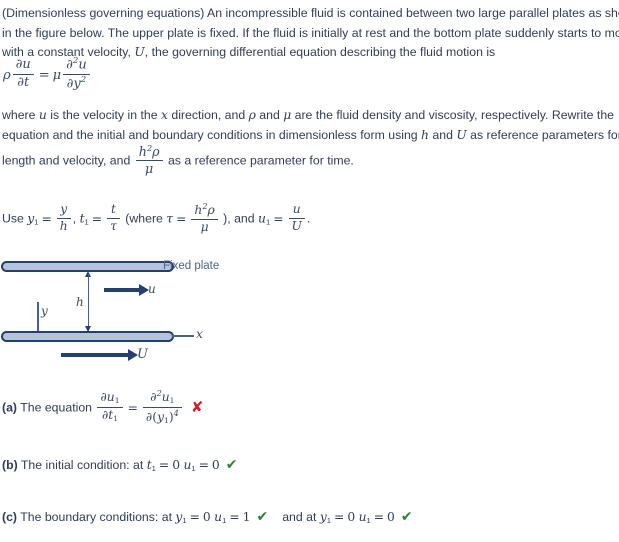  Describe the element at coordinates (191, 266) in the screenshot. I see `fixed-plate-label: Fixed plate` at that location.